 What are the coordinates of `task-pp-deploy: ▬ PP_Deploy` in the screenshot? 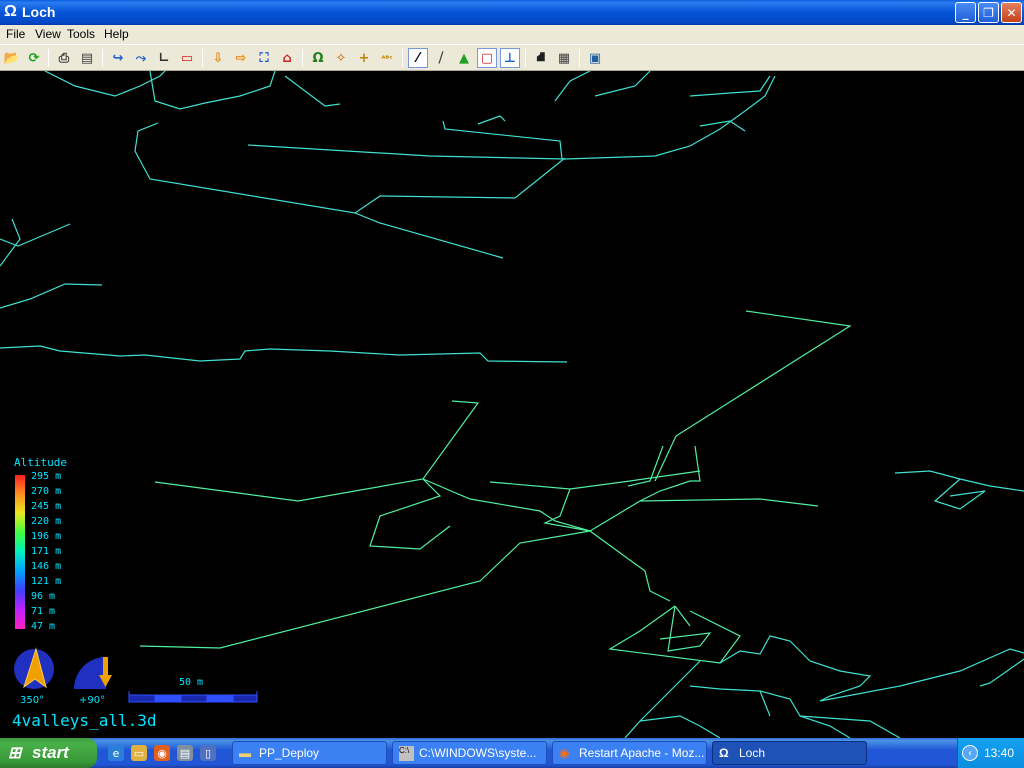 It's located at (309, 753).